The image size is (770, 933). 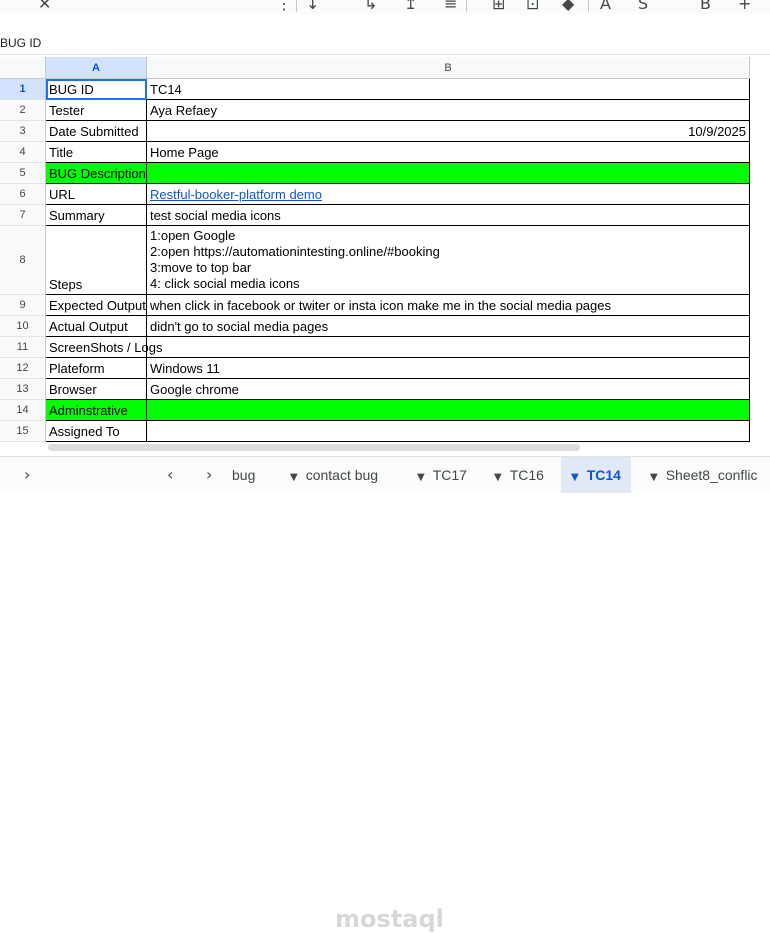 What do you see at coordinates (73, 389) in the screenshot?
I see `cell-label: Browser` at bounding box center [73, 389].